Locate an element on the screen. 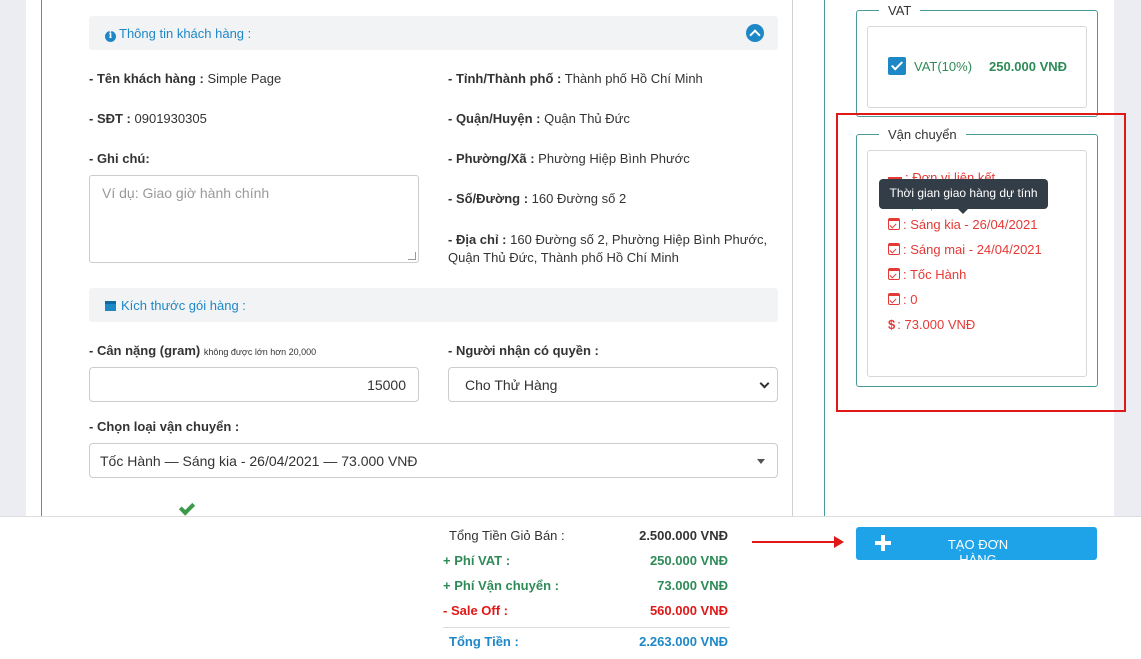 The image size is (1141, 659). customer-section-title: i Thông tin khách hàng : is located at coordinates (178, 34).